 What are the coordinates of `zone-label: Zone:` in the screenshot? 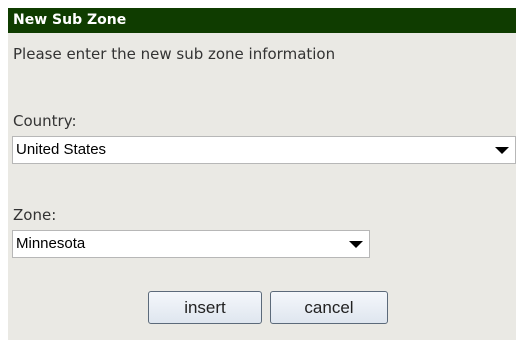 It's located at (35, 215).